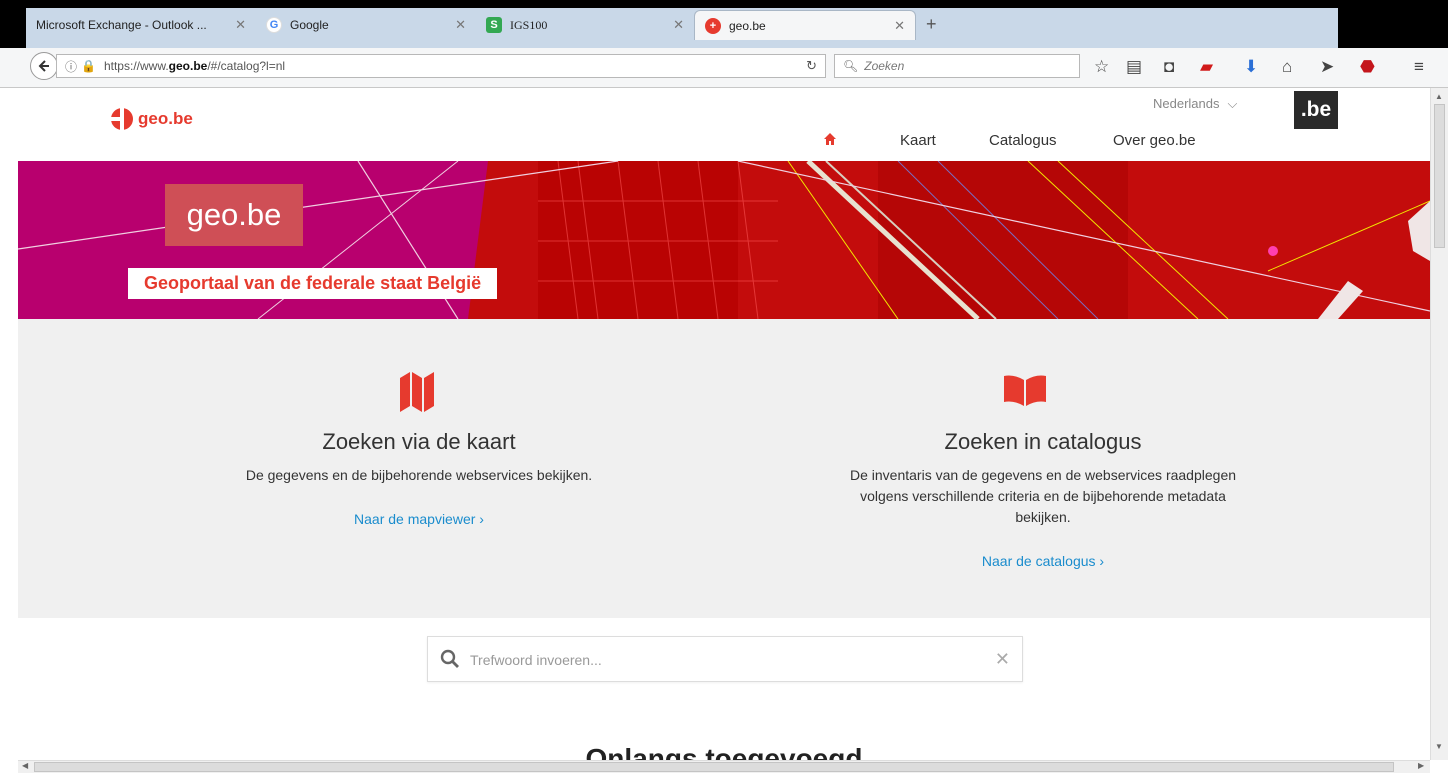  What do you see at coordinates (585, 25) in the screenshot?
I see `tab-igs100: S IGS100 ✕` at bounding box center [585, 25].